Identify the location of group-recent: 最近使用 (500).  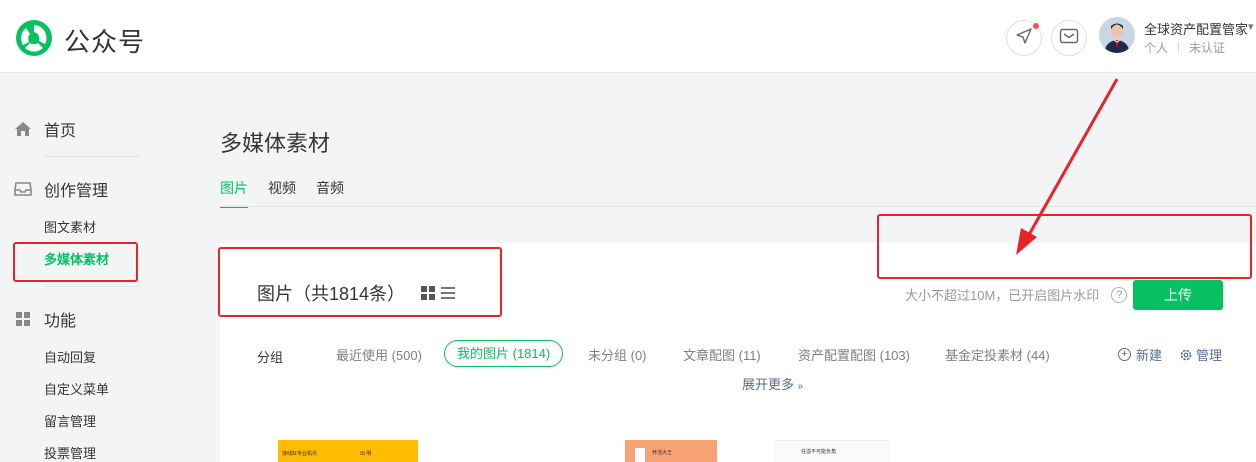
(379, 354).